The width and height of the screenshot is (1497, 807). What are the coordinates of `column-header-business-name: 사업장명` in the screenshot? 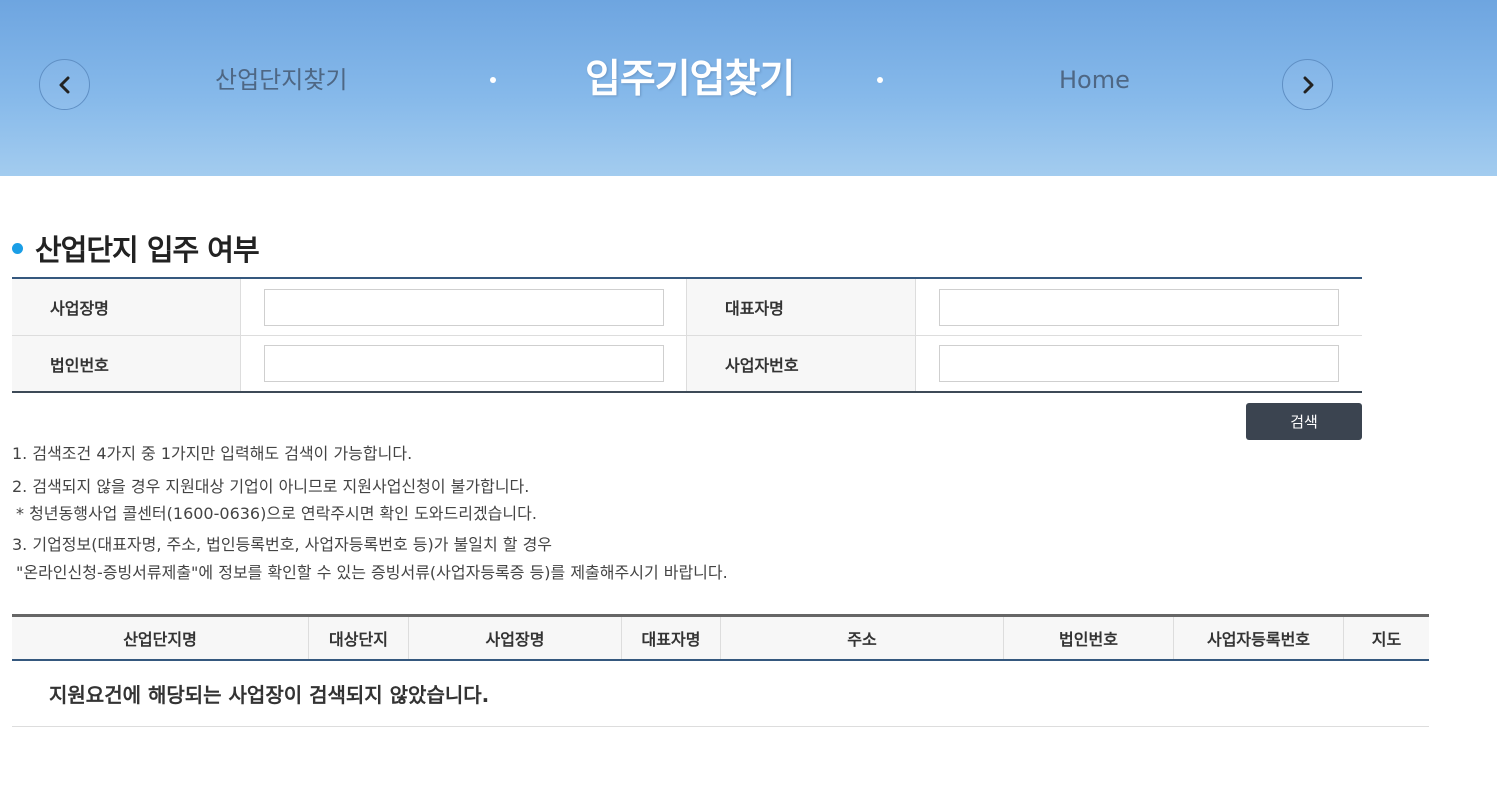 It's located at (515, 638).